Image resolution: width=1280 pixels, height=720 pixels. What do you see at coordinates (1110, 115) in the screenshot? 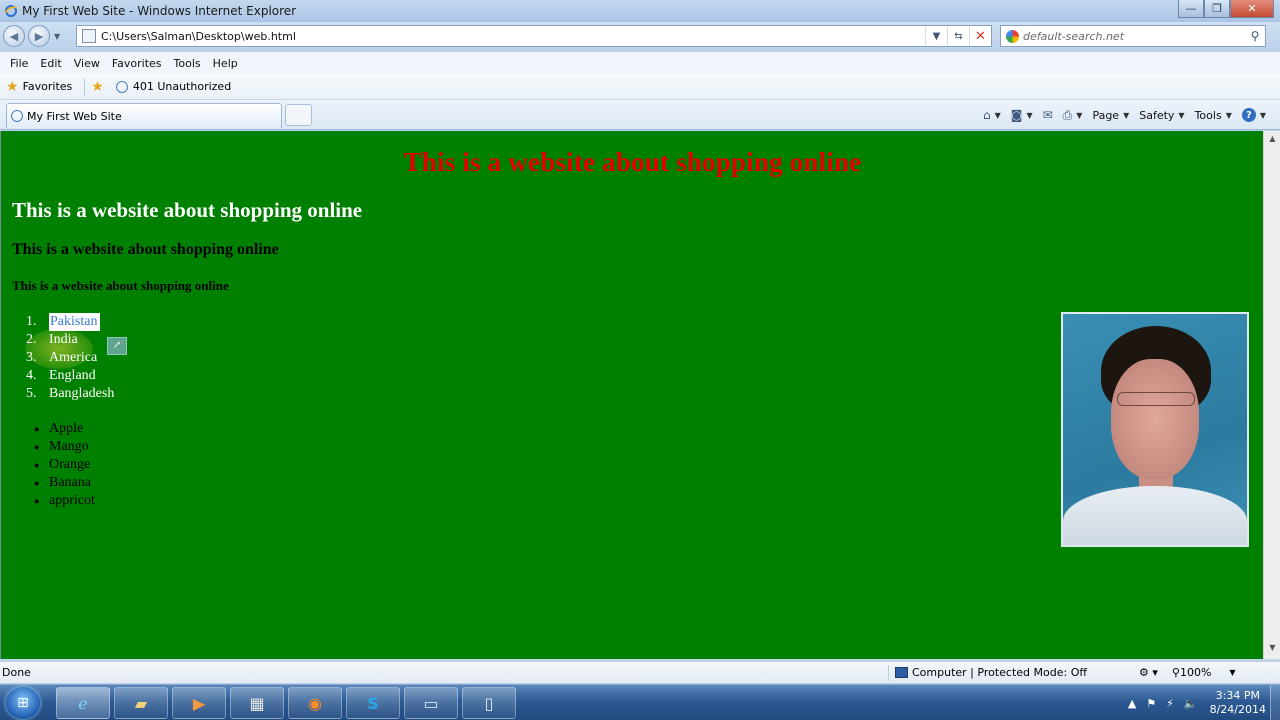
I see `page-menu: Page ▼` at bounding box center [1110, 115].